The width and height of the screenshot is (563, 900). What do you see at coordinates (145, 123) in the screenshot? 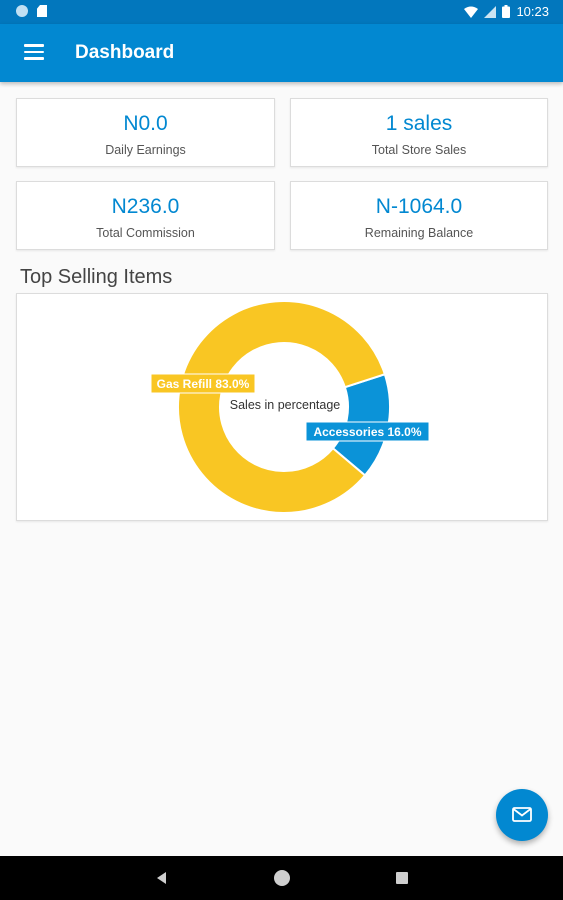
I see `stat-value: N0.0` at bounding box center [145, 123].